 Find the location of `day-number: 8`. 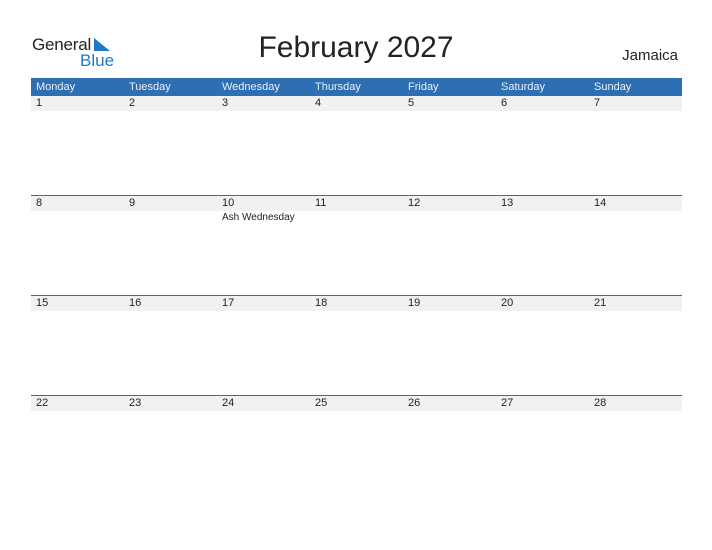

day-number: 8 is located at coordinates (39, 203).